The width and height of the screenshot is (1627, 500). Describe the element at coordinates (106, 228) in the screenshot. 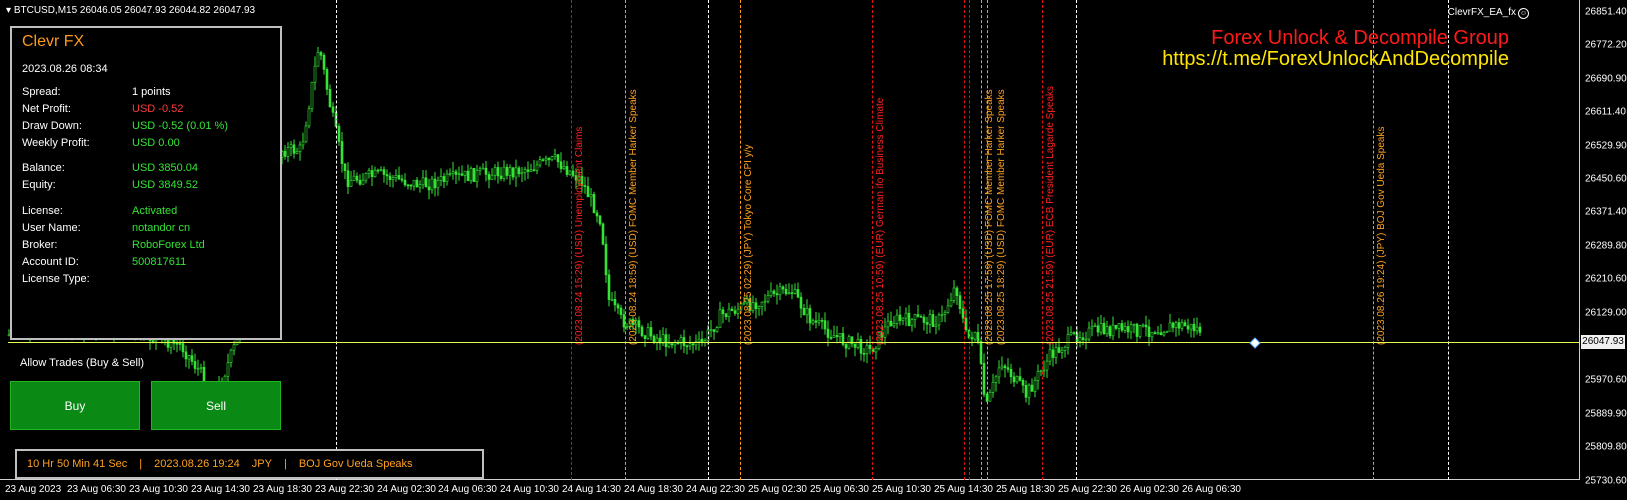

I see `user-name-row: User Name: notandor cn` at that location.